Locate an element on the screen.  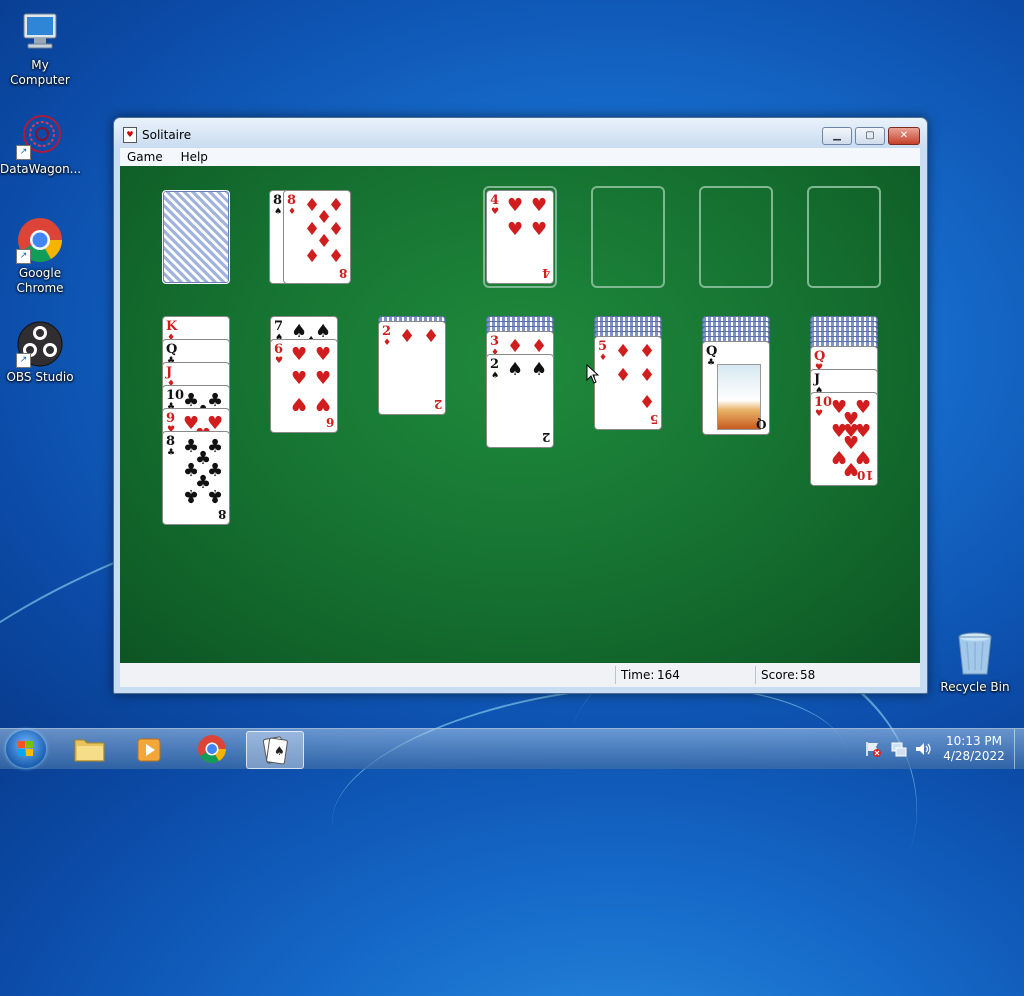
tableau-card: 6 ♥ ♥ ♥ ♥ ♥ ♥ ♥ 6 is located at coordinates (304, 386).